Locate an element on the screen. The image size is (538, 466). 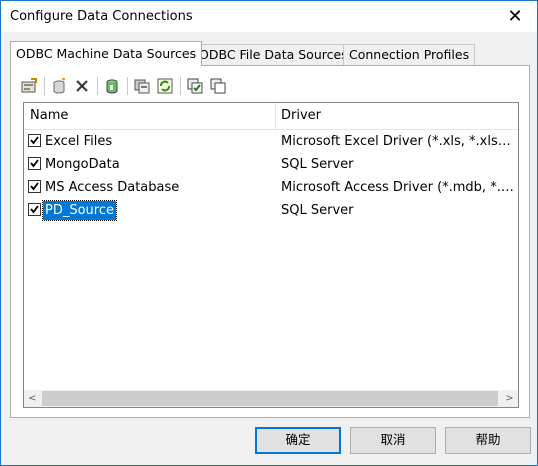
list-item-selected: PD_Source SQL Server is located at coordinates (271, 210).